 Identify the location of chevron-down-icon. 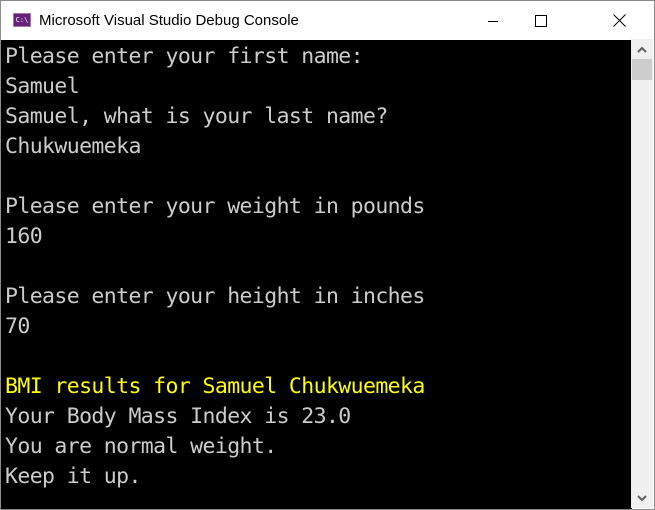
(642, 497).